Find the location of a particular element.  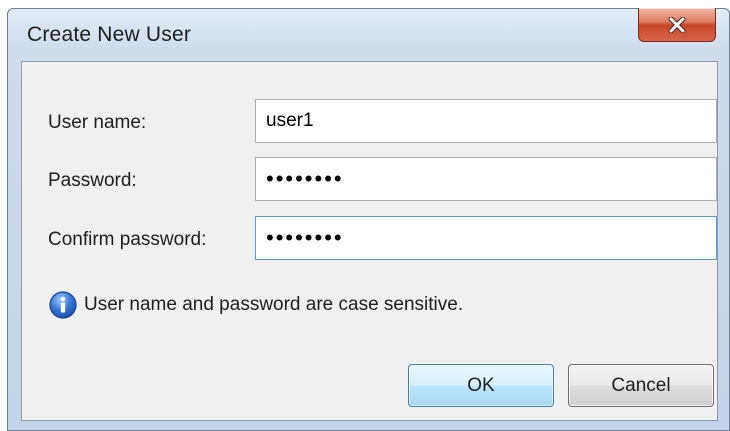

close-button is located at coordinates (677, 25).